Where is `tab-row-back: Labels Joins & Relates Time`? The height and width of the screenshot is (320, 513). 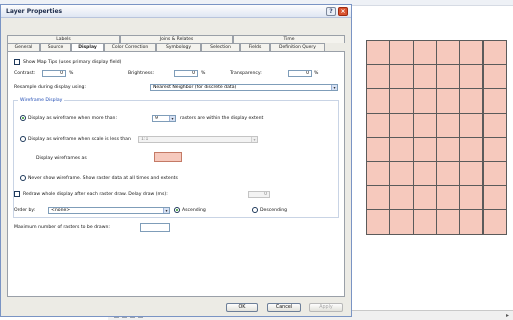 tab-row-back: Labels Joins & Relates Time is located at coordinates (176, 39).